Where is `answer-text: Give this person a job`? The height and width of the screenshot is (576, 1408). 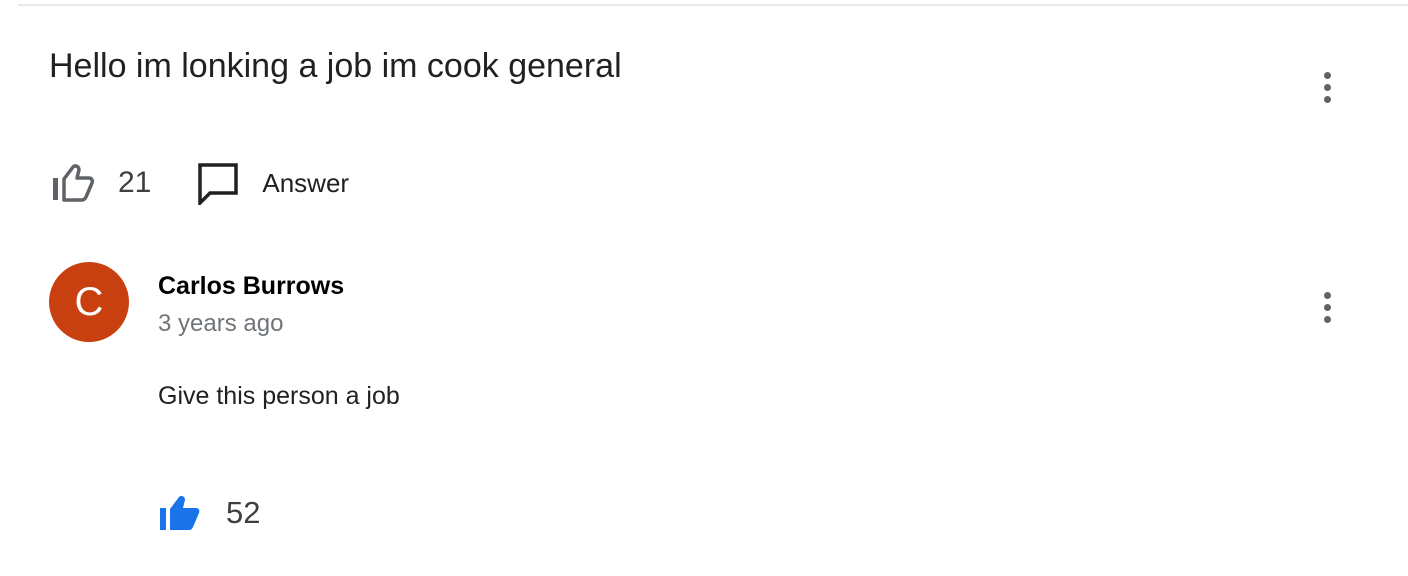
answer-text: Give this person a job is located at coordinates (279, 396).